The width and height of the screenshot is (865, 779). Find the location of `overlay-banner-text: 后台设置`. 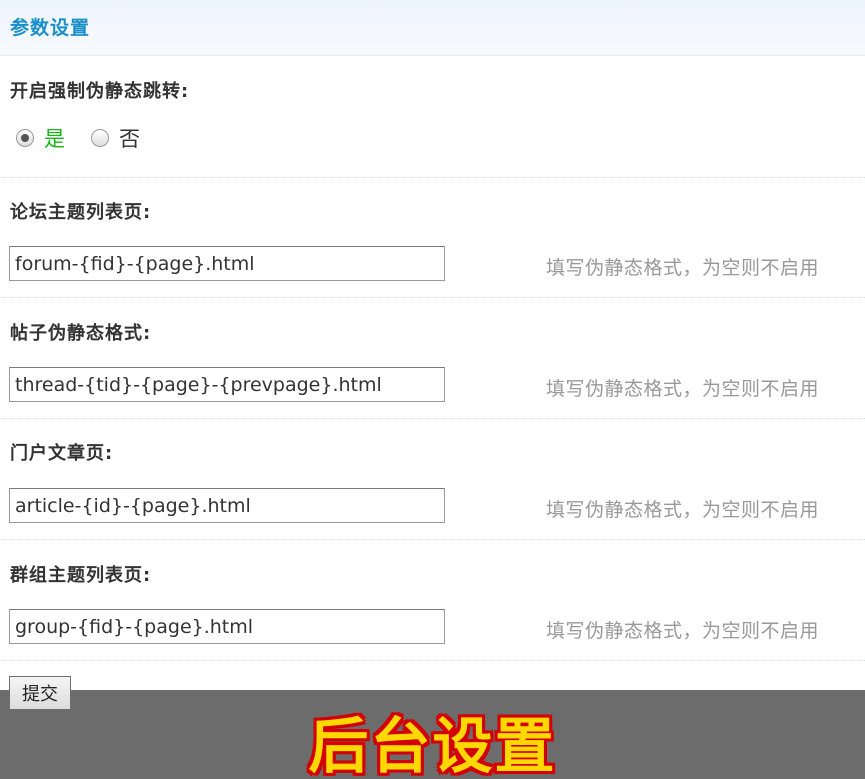

overlay-banner-text: 后台设置 is located at coordinates (432, 745).